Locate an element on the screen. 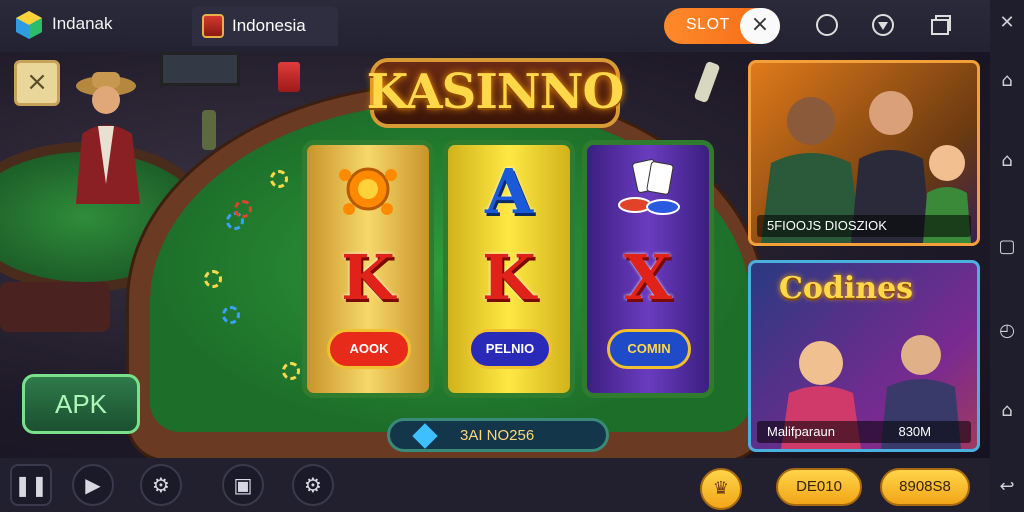 The width and height of the screenshot is (1024, 512). sun-symbol-icon is located at coordinates (368, 191).